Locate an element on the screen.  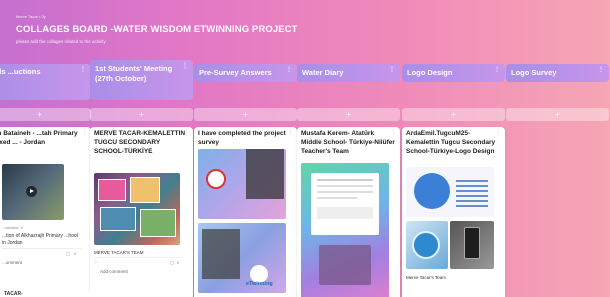
survey-image: eTwinning is located at coordinates (242, 258).